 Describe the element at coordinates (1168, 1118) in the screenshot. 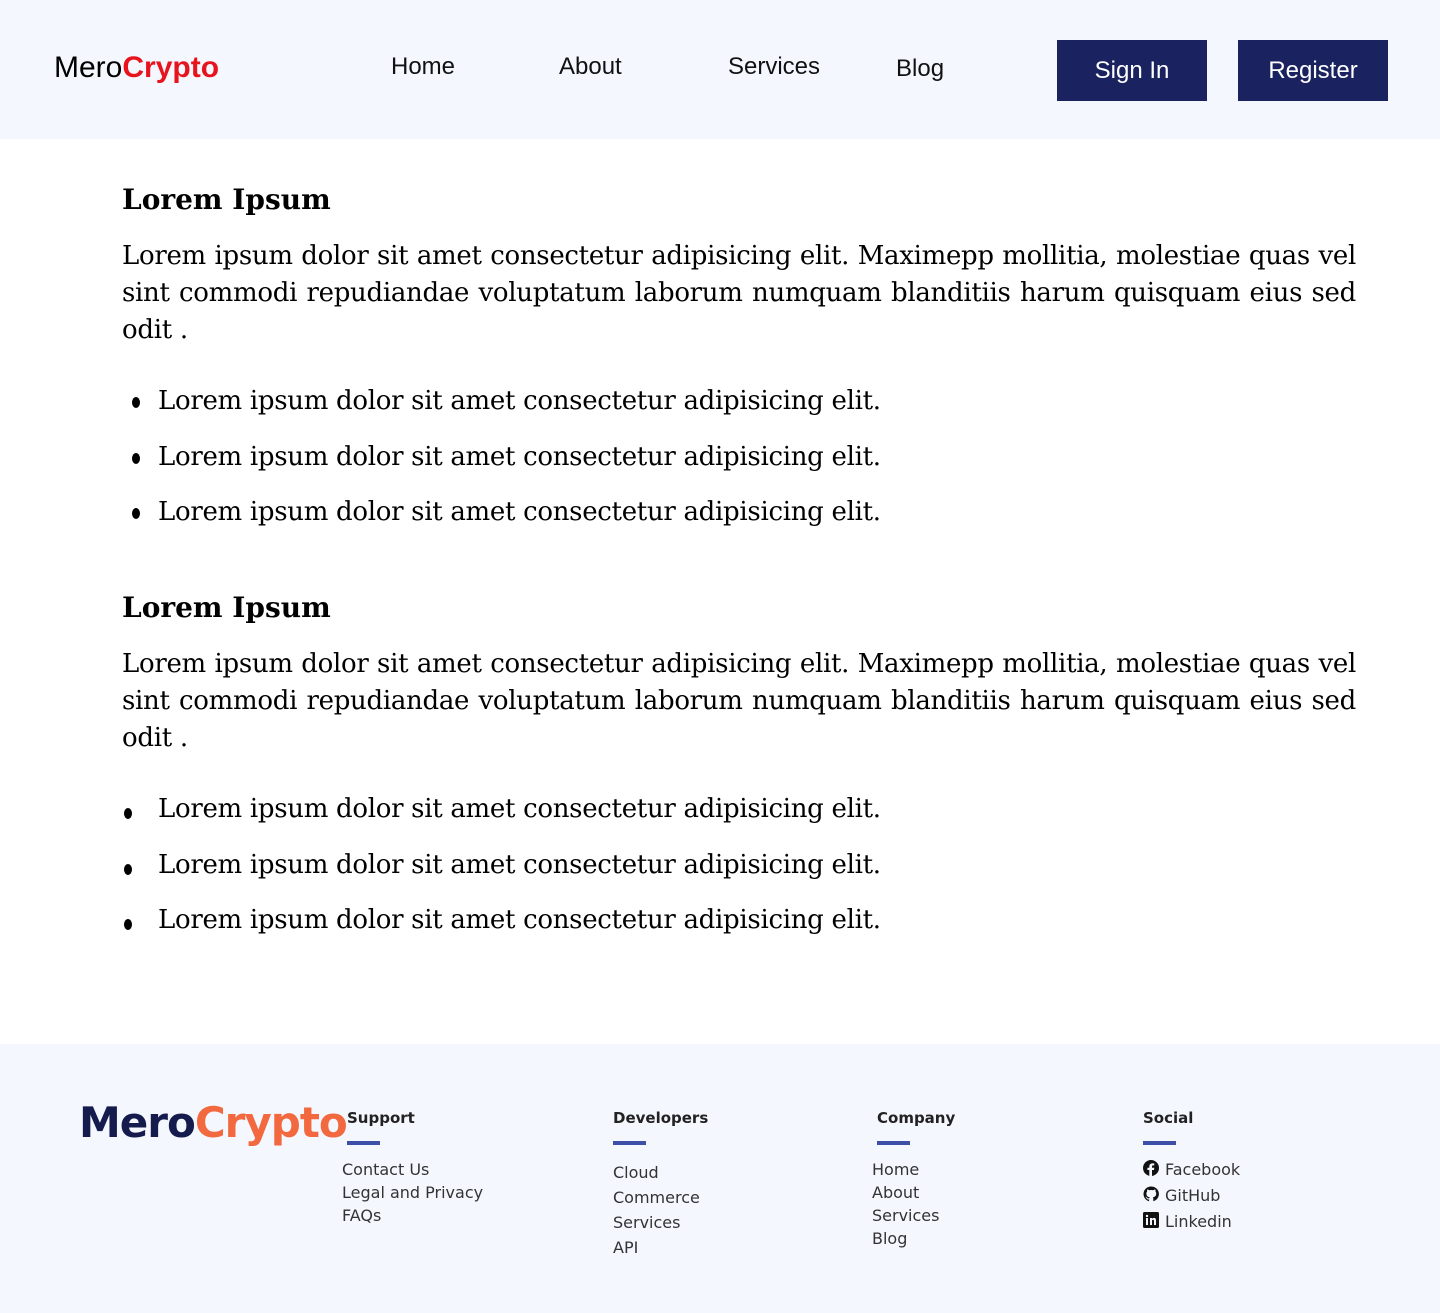

I see `footer-column-title: Social` at that location.